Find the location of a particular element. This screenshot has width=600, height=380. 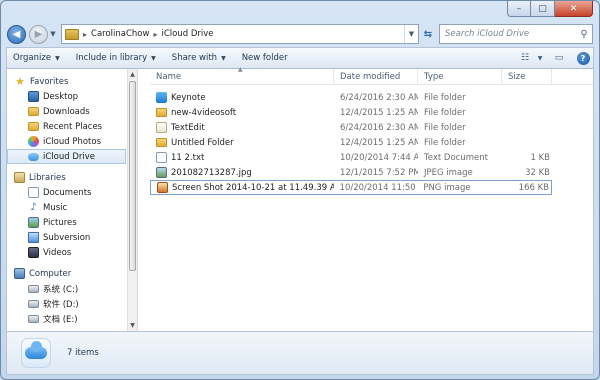

scroll-up-icon: ▲ is located at coordinates (132, 74).